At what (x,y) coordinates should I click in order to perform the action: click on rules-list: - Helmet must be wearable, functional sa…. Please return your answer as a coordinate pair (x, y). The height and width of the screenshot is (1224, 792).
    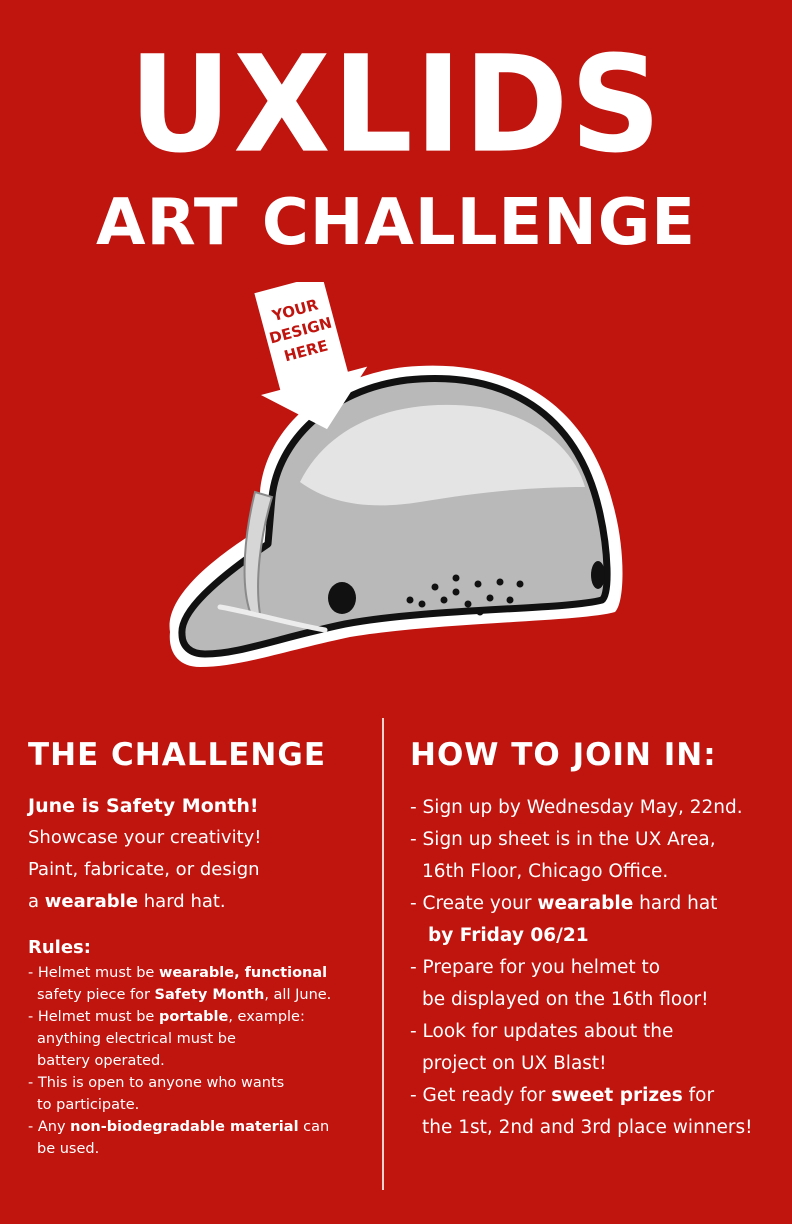
    Looking at the image, I should click on (198, 1061).